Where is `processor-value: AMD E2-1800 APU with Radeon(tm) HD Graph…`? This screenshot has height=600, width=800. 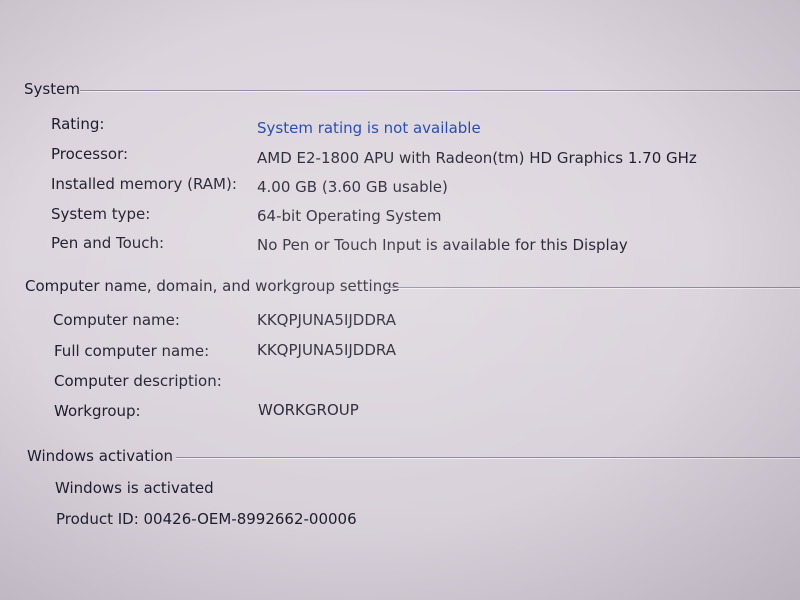 processor-value: AMD E2-1800 APU with Radeon(tm) HD Graph… is located at coordinates (477, 158).